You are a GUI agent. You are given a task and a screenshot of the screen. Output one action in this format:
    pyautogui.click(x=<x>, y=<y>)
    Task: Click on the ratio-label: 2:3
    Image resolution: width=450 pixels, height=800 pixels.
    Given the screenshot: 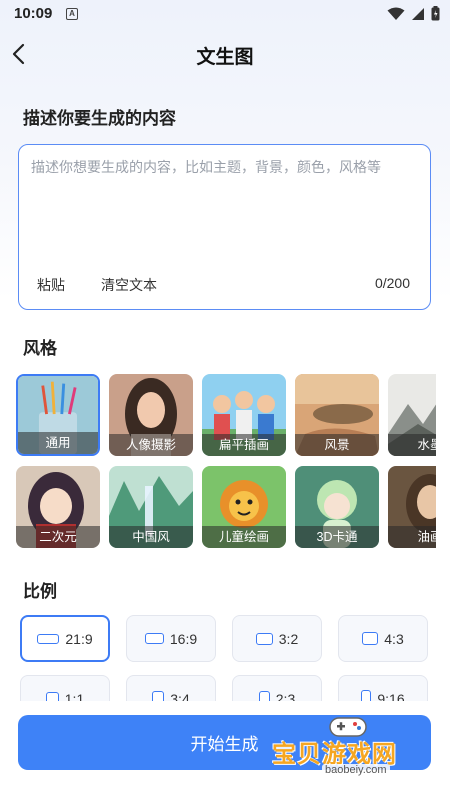 What is the action you would take?
    pyautogui.click(x=285, y=696)
    